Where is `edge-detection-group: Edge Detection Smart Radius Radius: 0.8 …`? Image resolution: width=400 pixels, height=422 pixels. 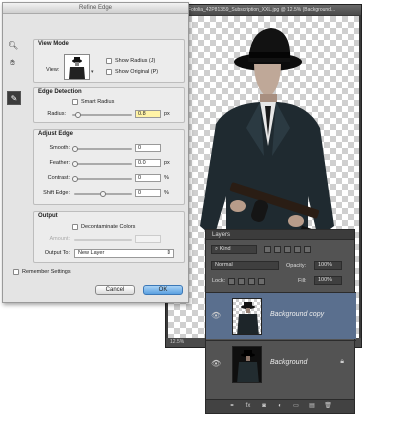
edge-detection-group: Edge Detection Smart Radius Radius: 0.8 … is located at coordinates (109, 105).